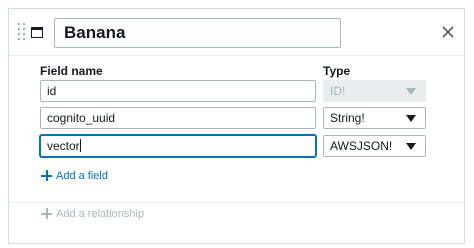 This screenshot has height=248, width=474. I want to click on type-select-vector: AWSJSON!, so click(374, 146).